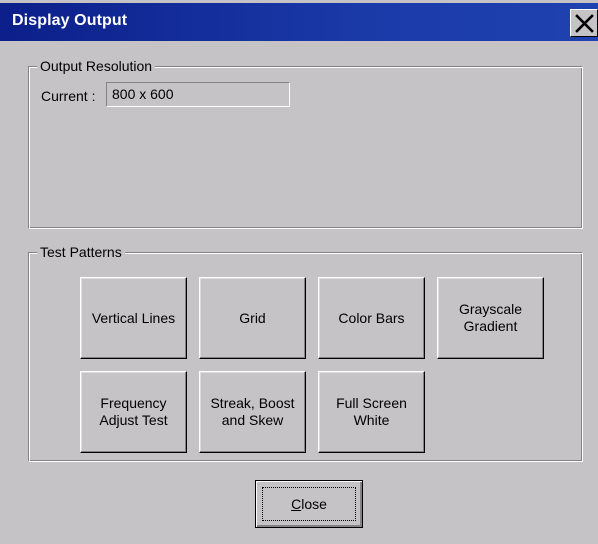  I want to click on color-bars-label: Color Bars, so click(371, 317).